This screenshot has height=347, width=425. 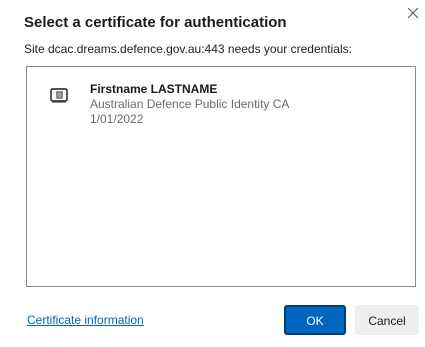 I want to click on cancel-button: Cancel, so click(x=387, y=320).